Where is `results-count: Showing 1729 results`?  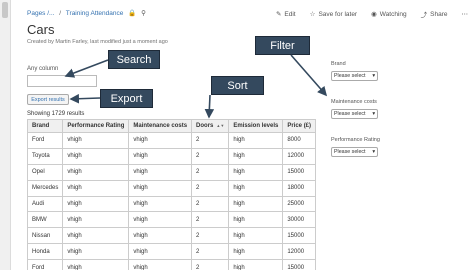 results-count: Showing 1729 results is located at coordinates (56, 114).